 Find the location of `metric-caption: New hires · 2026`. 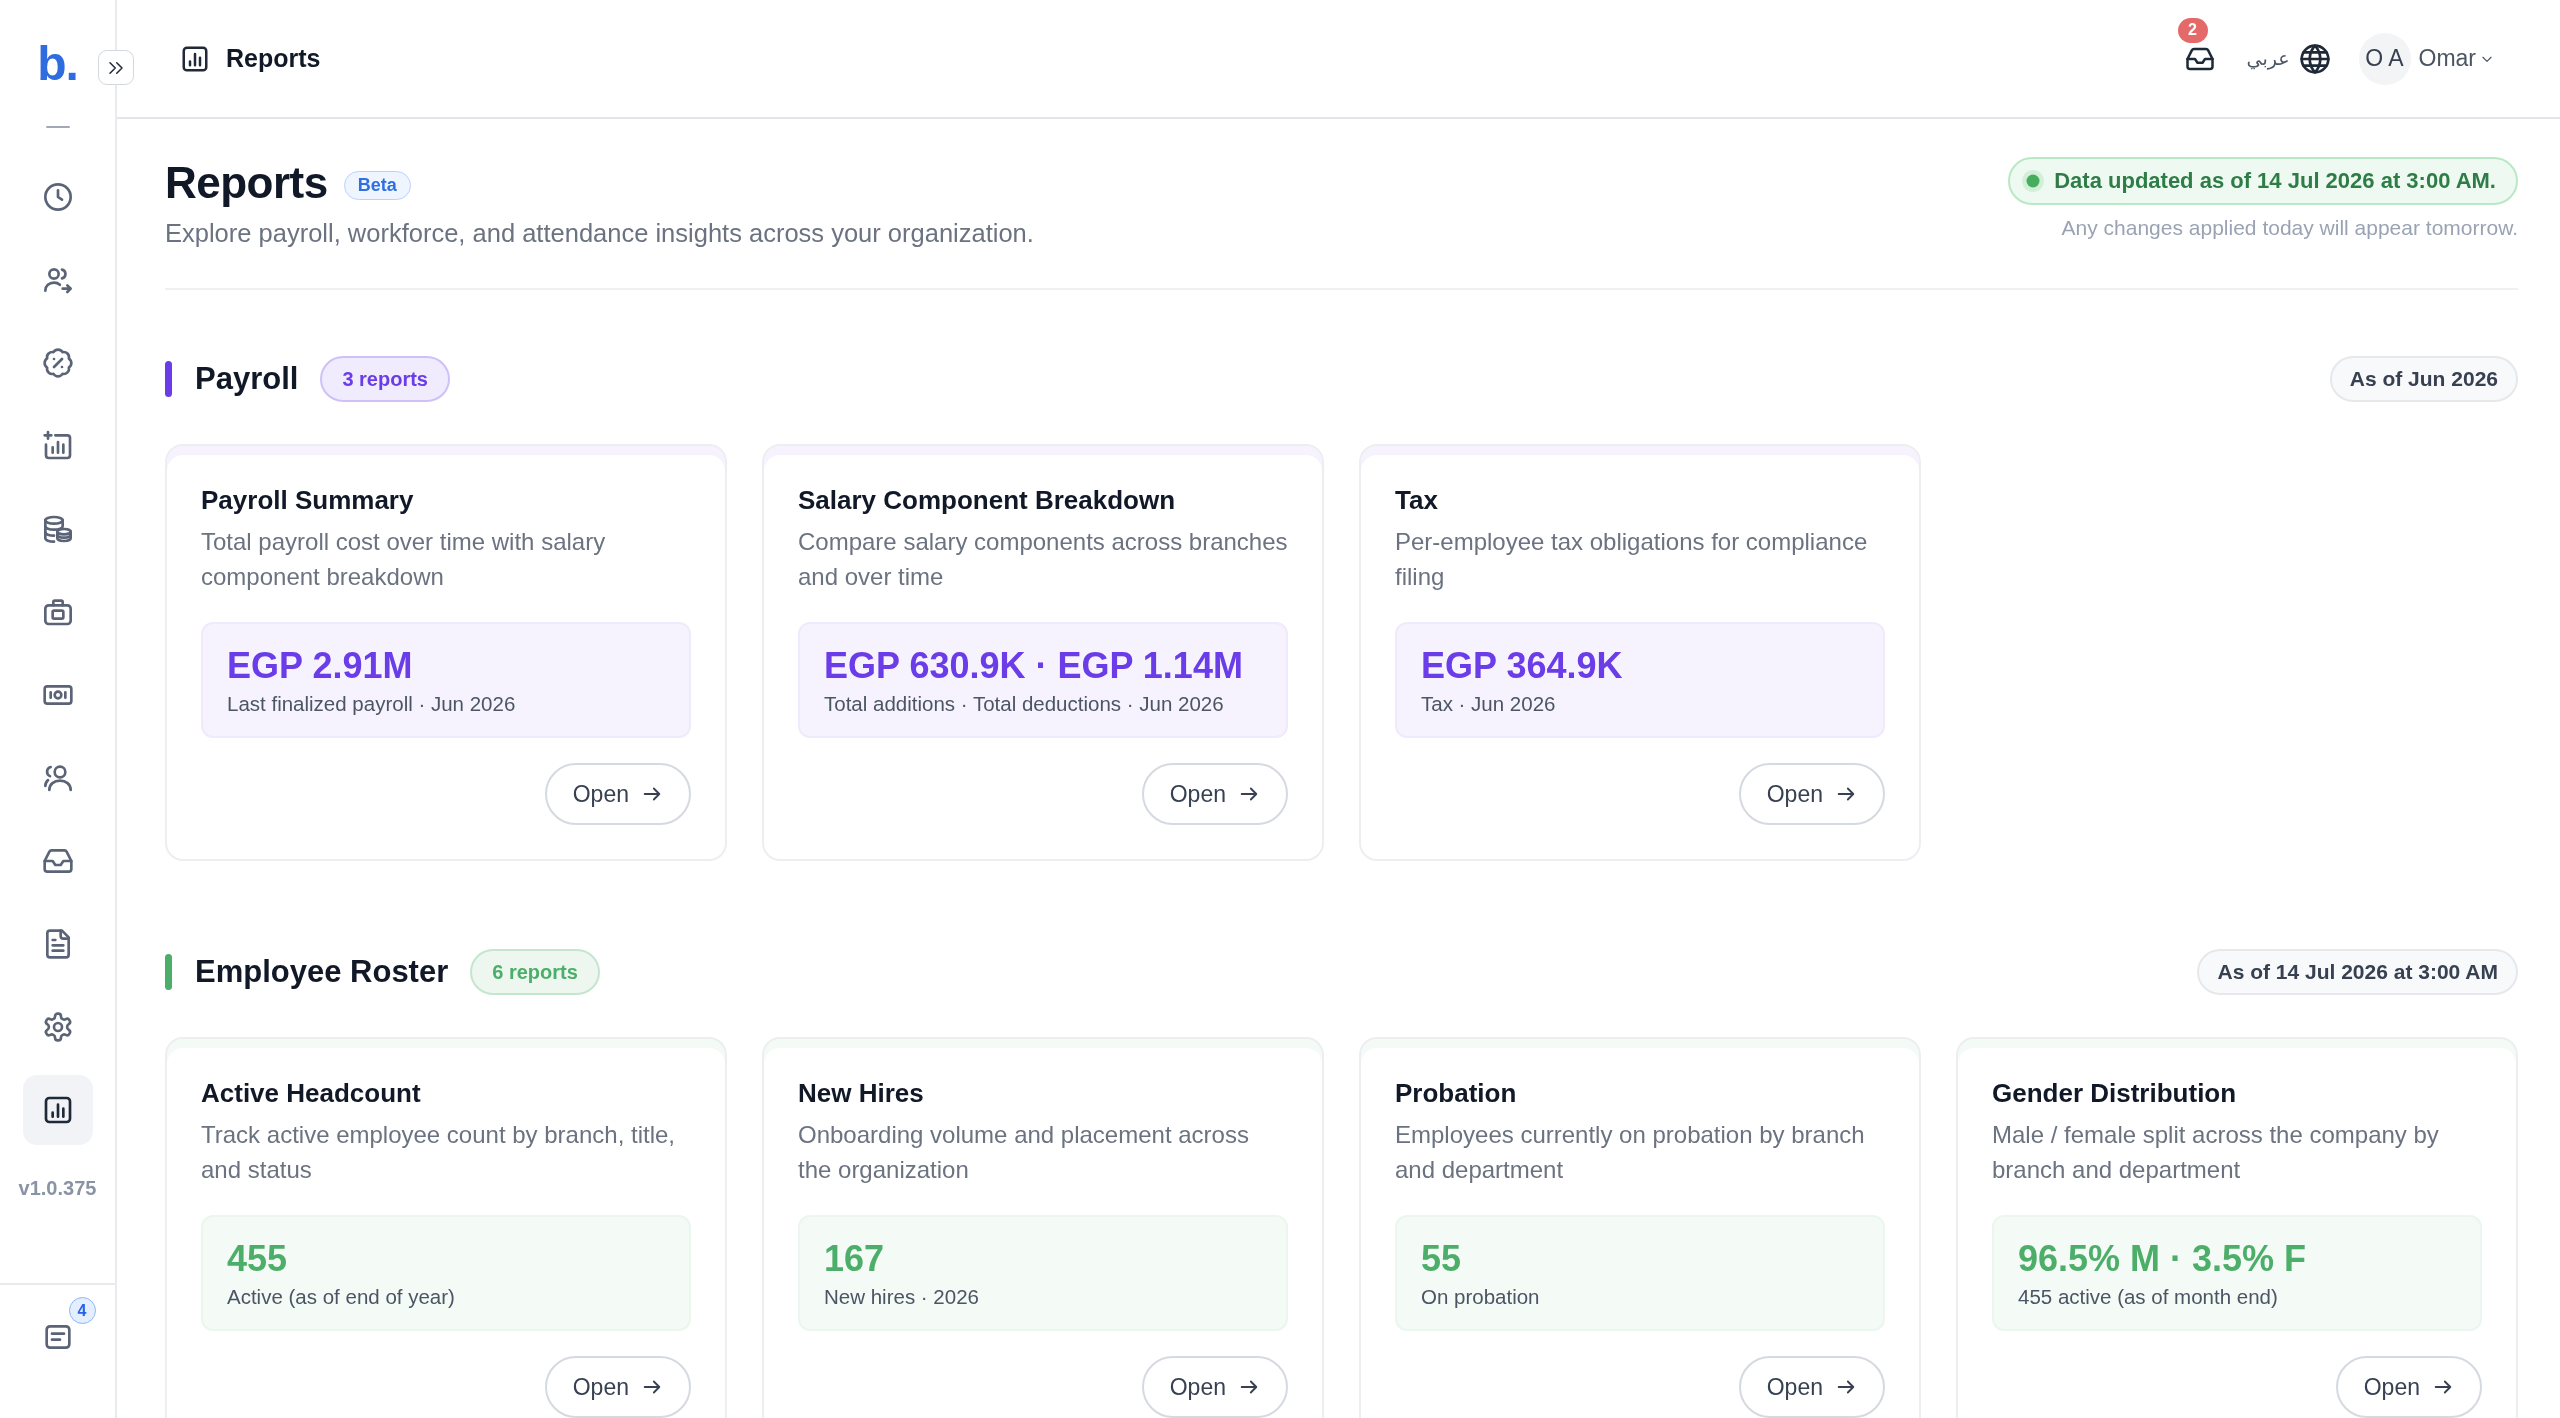

metric-caption: New hires · 2026 is located at coordinates (901, 1297).